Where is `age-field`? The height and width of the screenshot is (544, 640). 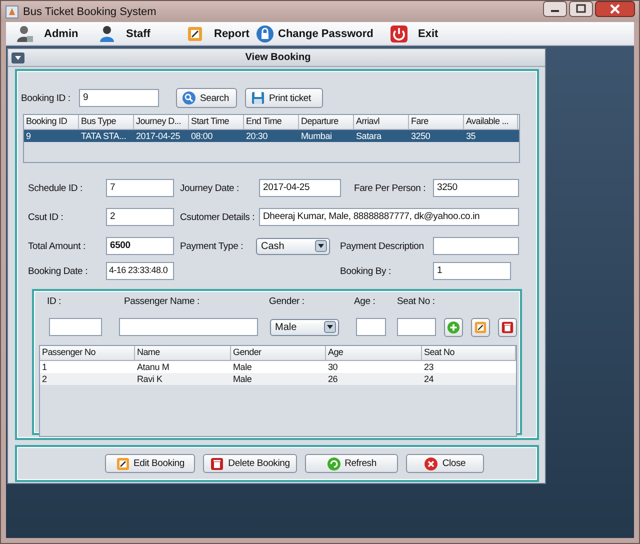 age-field is located at coordinates (371, 327).